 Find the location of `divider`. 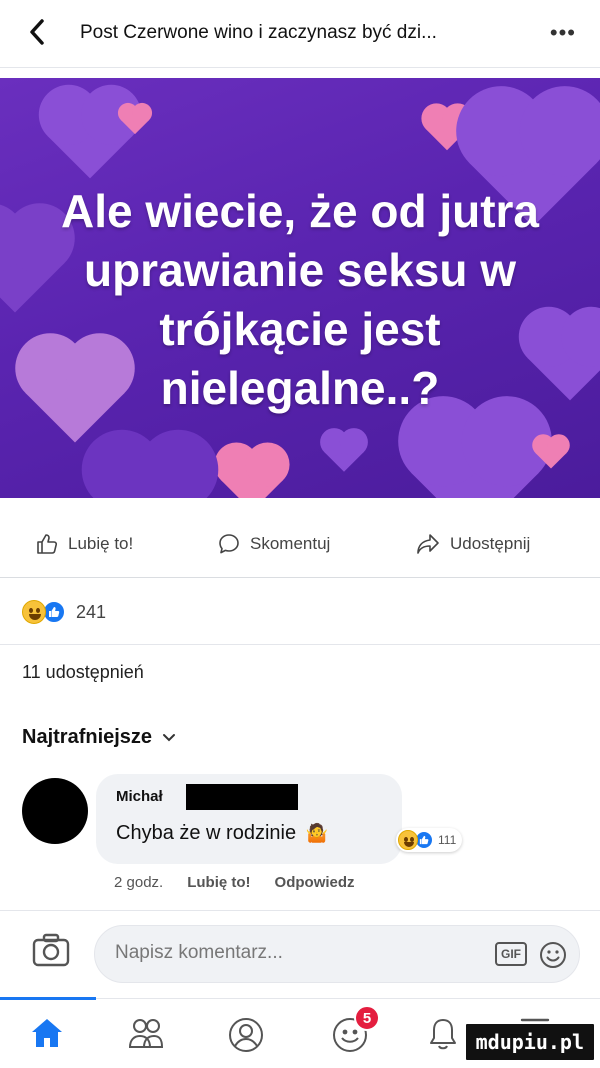

divider is located at coordinates (300, 644).